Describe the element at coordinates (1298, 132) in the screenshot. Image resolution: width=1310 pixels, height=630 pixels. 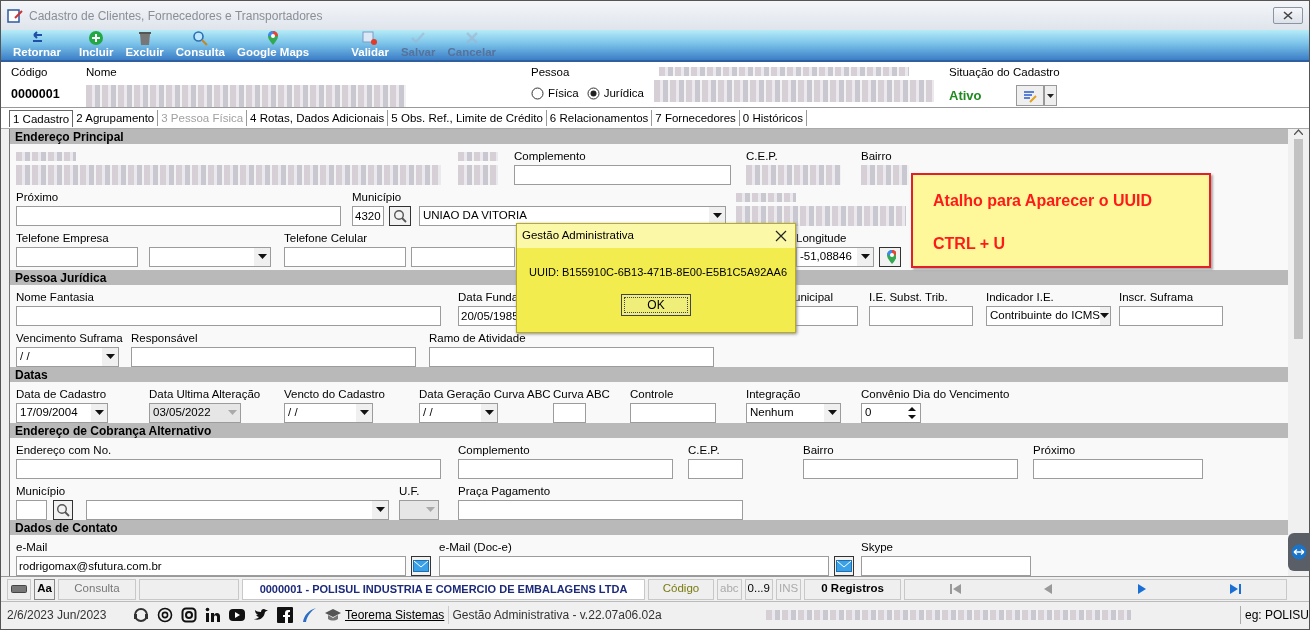
I see `scroll-up-icon` at that location.